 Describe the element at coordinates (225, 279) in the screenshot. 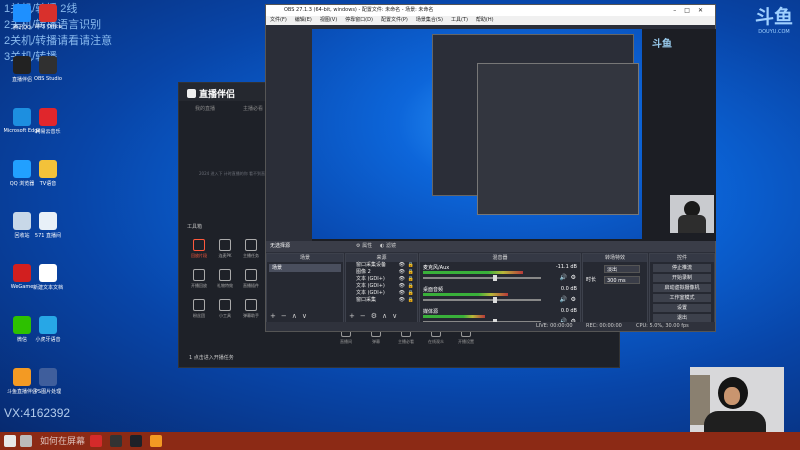

I see `toolbox-item: 礼物特效` at that location.